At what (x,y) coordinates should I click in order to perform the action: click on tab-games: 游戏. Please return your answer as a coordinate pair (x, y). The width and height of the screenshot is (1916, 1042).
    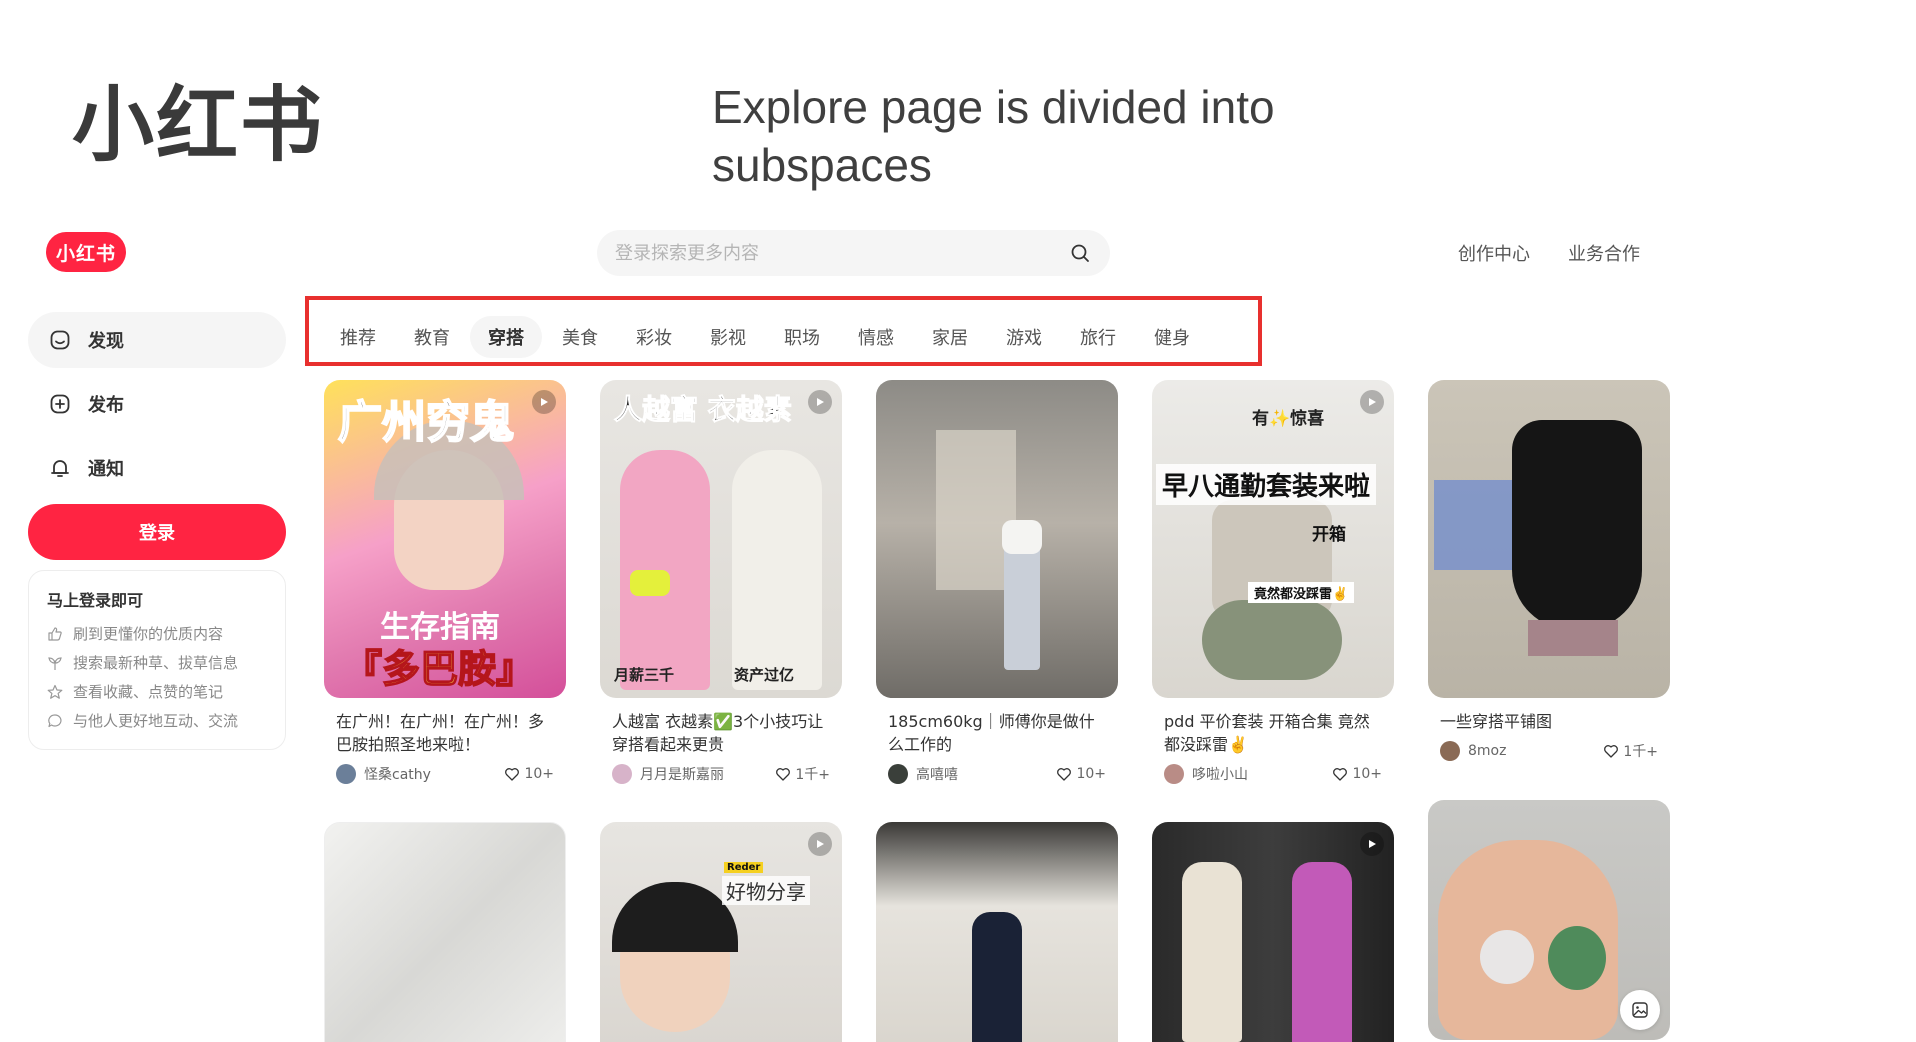
    Looking at the image, I should click on (1024, 337).